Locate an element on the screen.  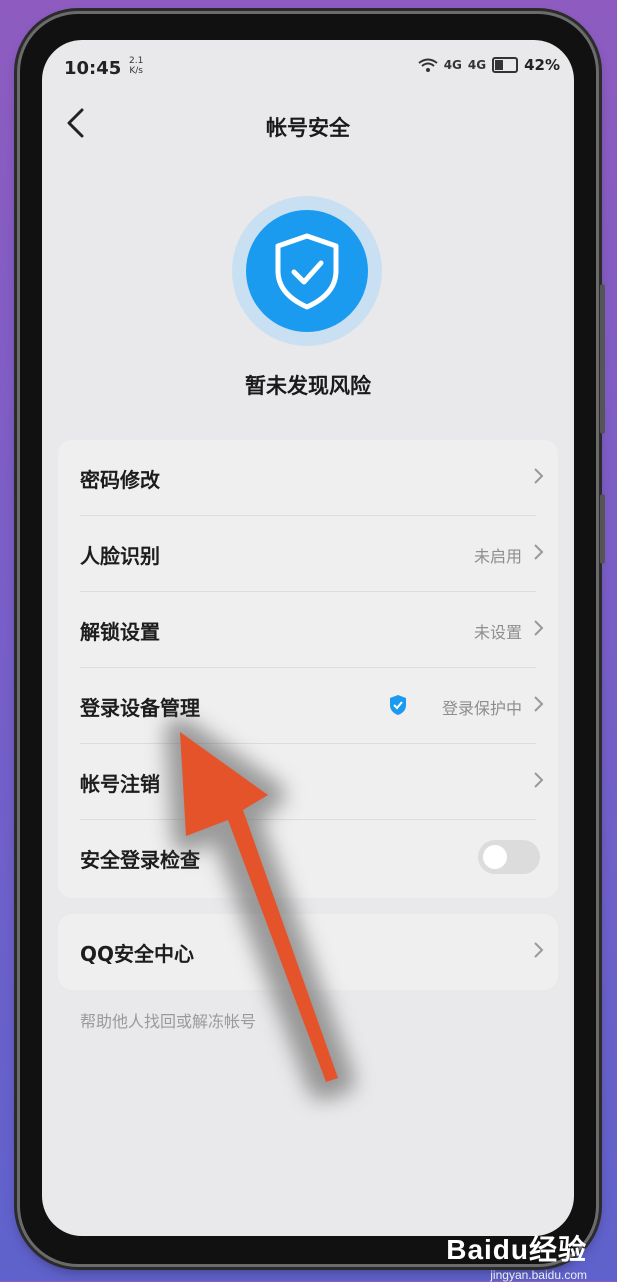
clock: 10:45 is located at coordinates (93, 68).